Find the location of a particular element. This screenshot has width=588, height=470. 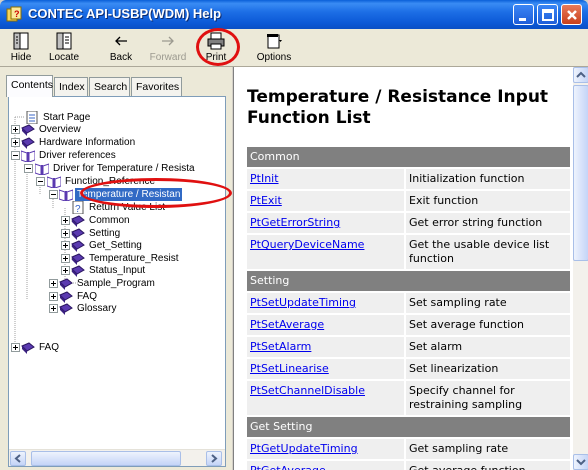

print-button: Print is located at coordinates (216, 47).